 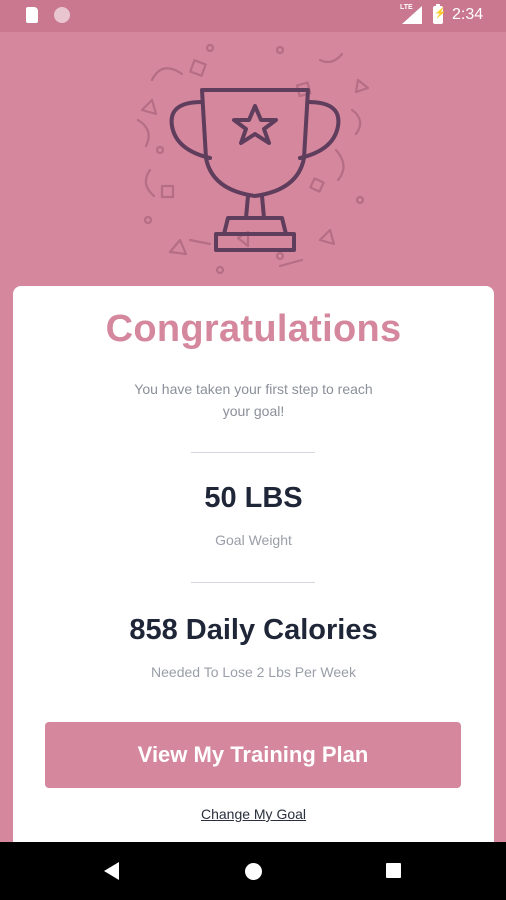 What do you see at coordinates (406, 7) in the screenshot?
I see `network-type: LTE` at bounding box center [406, 7].